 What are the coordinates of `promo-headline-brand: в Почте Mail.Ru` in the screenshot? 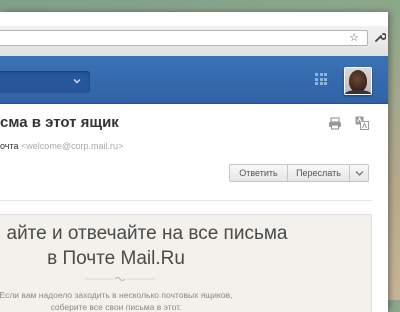 It's located at (116, 258).